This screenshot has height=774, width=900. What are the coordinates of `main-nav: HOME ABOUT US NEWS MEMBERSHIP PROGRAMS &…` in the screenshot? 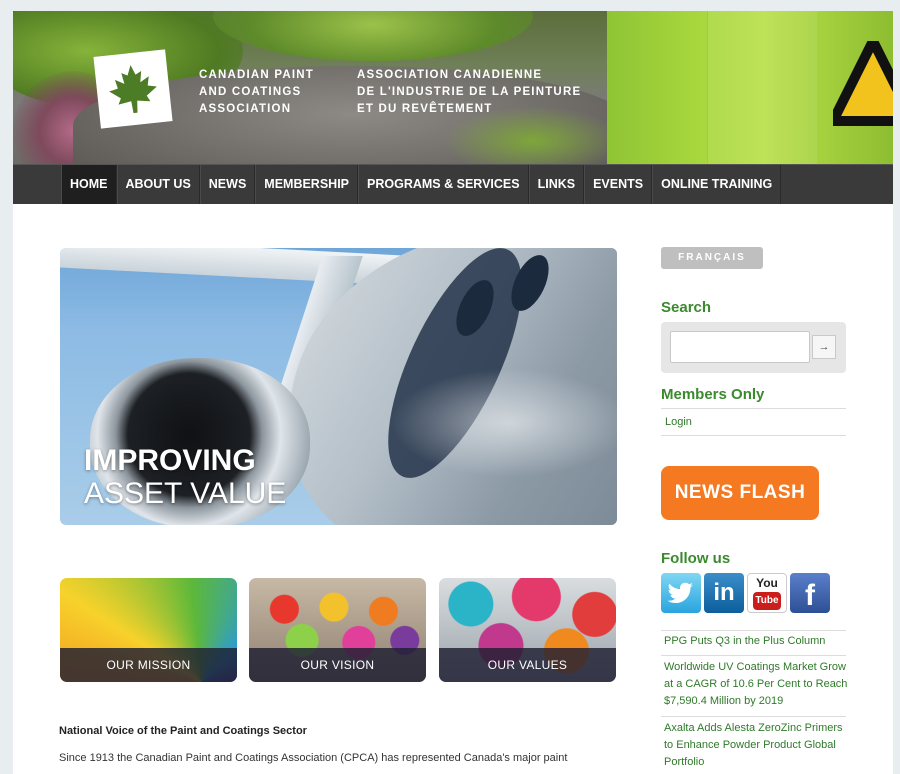 It's located at (453, 184).